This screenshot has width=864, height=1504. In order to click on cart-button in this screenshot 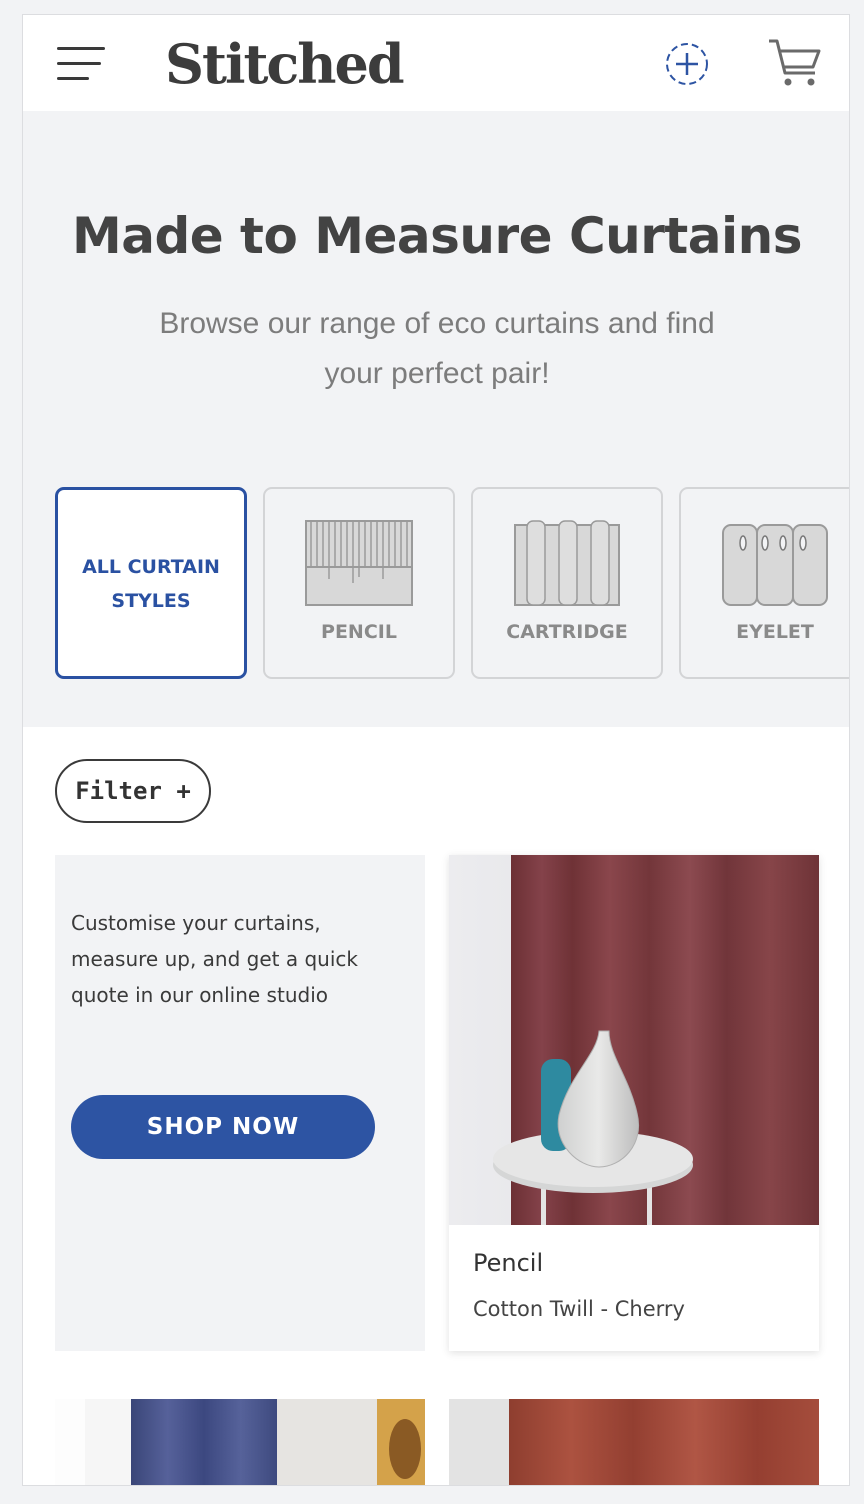, I will do `click(795, 63)`.